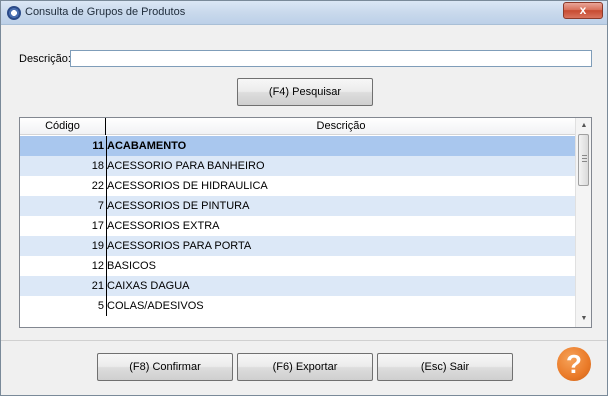 The image size is (608, 396). Describe the element at coordinates (97, 246) in the screenshot. I see `cell-code: 19` at that location.